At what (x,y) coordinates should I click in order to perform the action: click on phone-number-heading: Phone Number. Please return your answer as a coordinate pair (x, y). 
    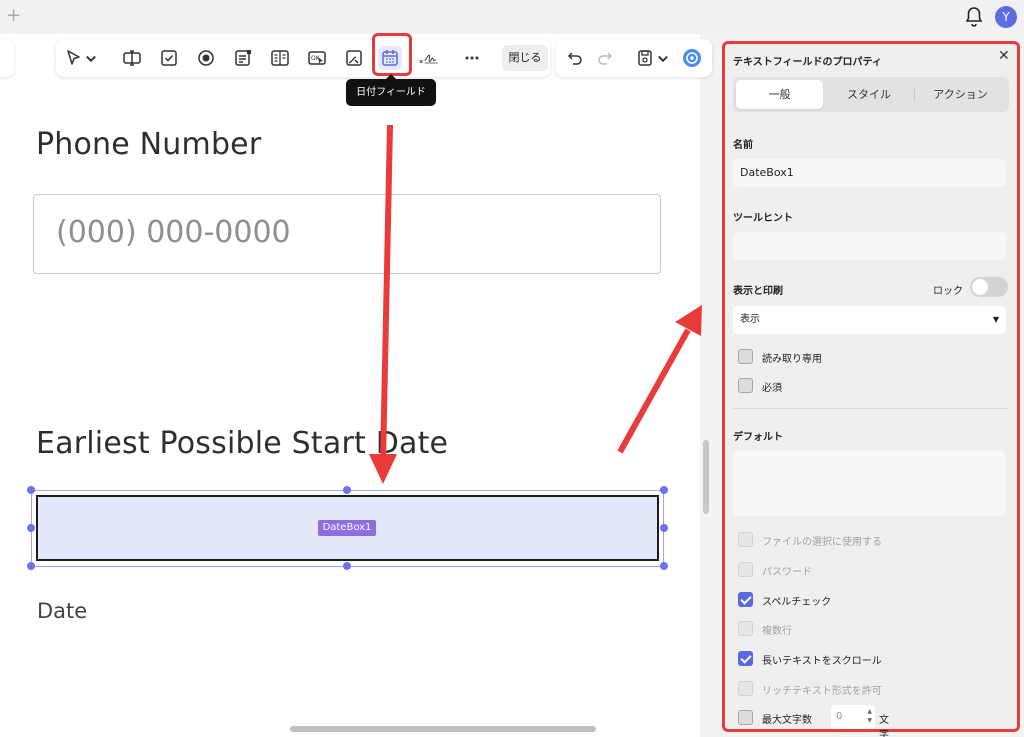
    Looking at the image, I should click on (149, 144).